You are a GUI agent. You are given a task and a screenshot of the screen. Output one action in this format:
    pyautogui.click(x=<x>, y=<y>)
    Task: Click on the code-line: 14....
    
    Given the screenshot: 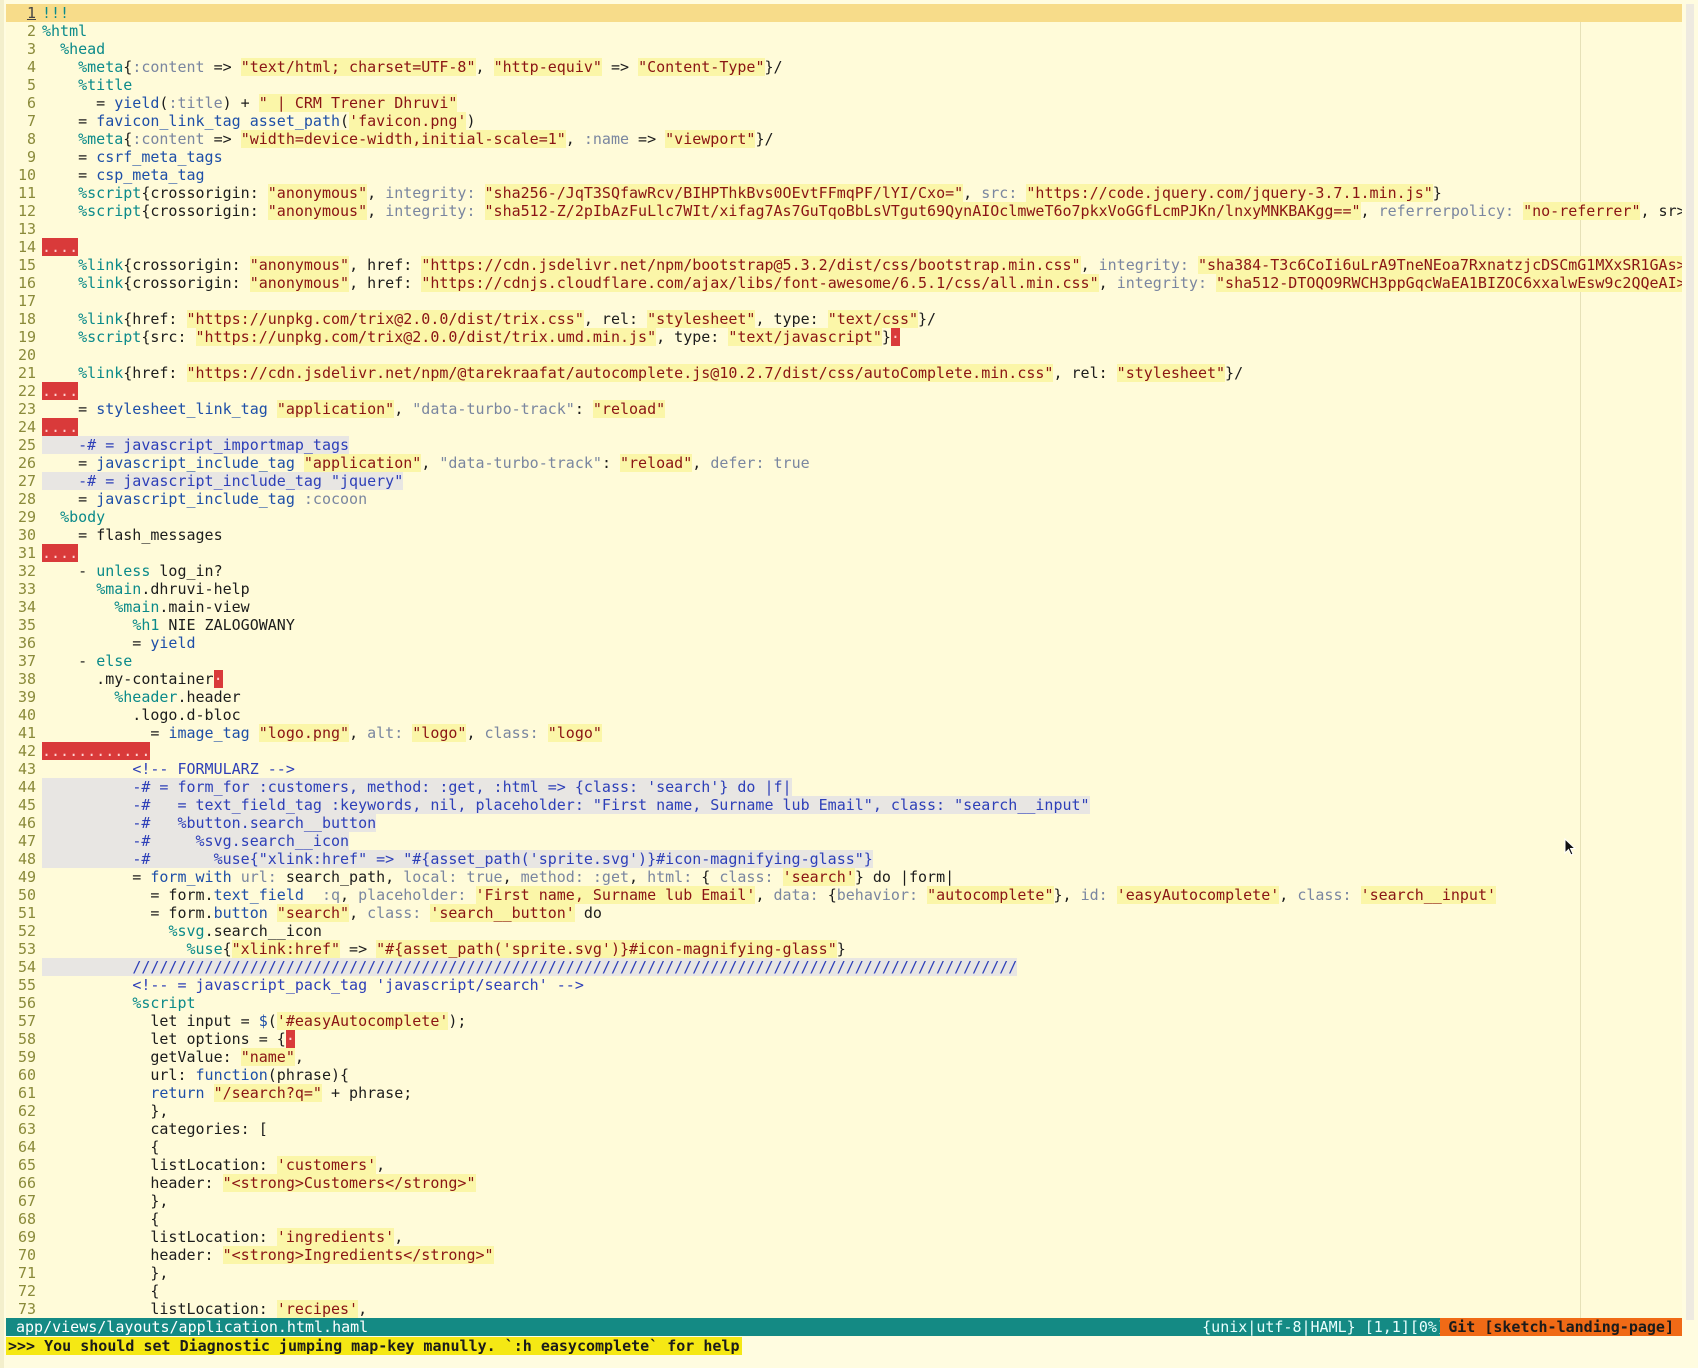 What is the action you would take?
    pyautogui.click(x=844, y=247)
    